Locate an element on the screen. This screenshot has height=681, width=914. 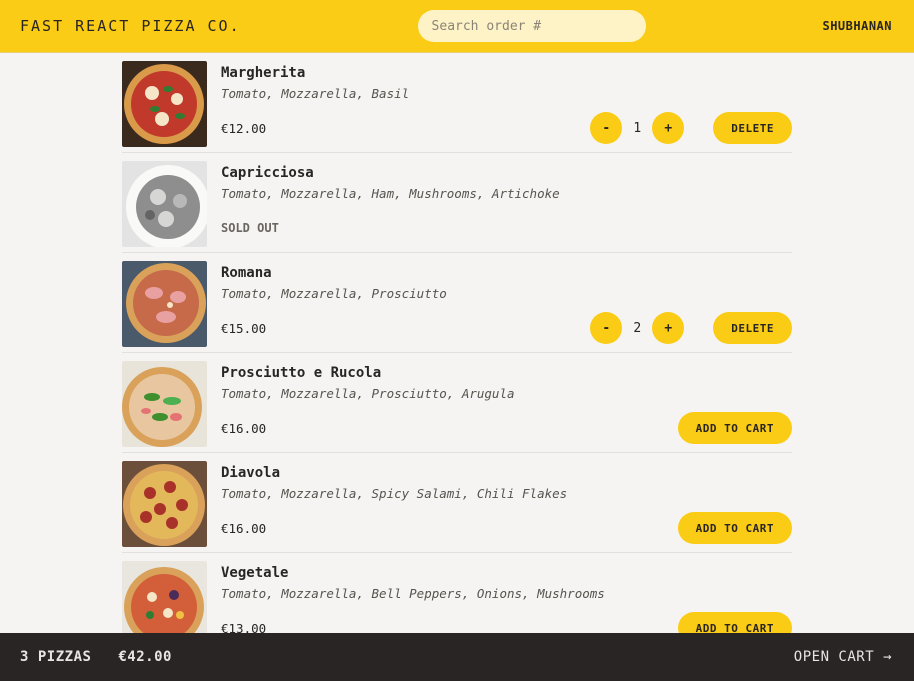
app-header: FAST REACT PIZZA CO. SHUBHANAN is located at coordinates (457, 26).